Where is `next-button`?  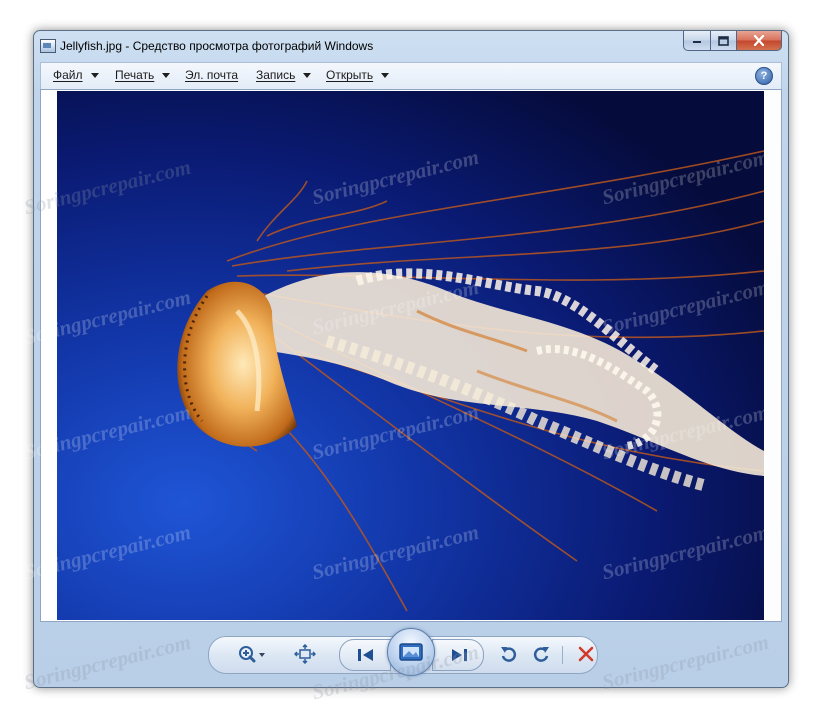
next-button is located at coordinates (458, 655).